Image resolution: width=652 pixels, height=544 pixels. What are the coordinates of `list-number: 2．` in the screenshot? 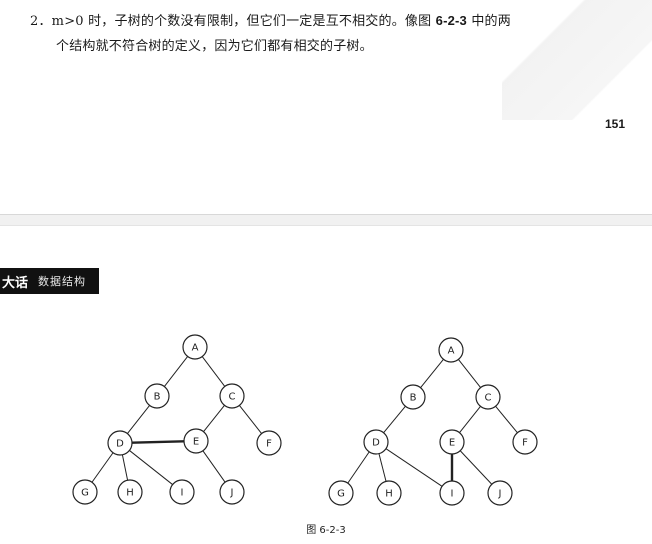 It's located at (41, 21).